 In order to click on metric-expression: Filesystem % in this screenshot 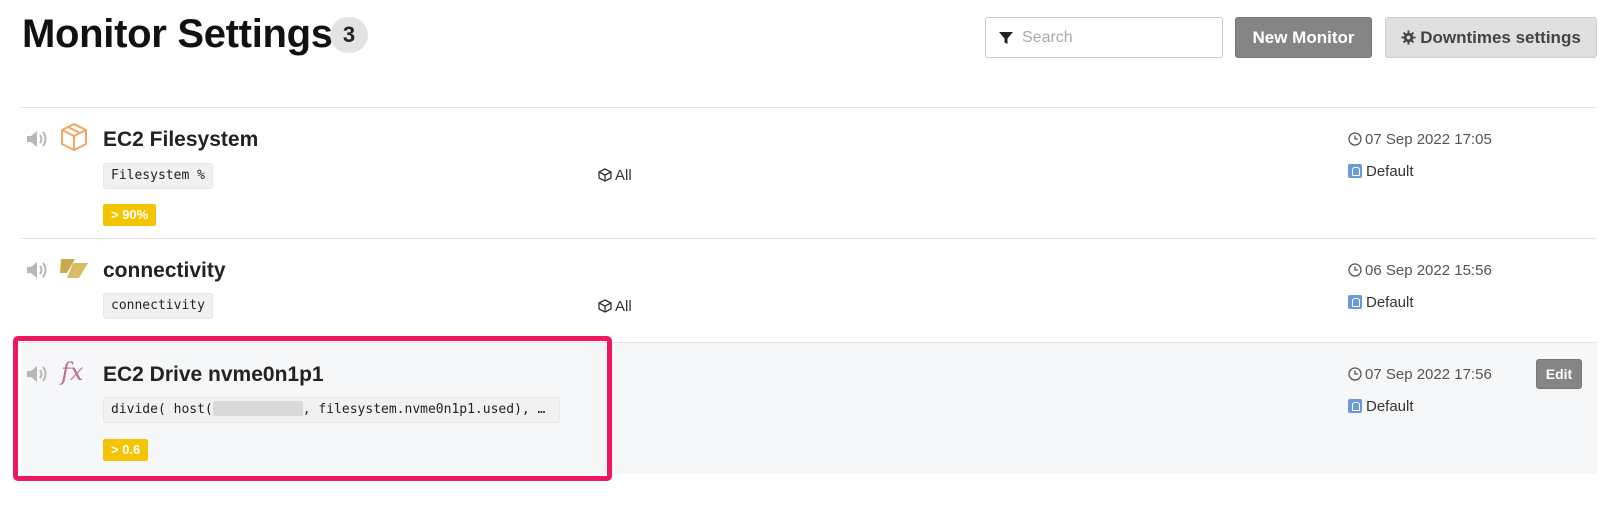, I will do `click(158, 176)`.